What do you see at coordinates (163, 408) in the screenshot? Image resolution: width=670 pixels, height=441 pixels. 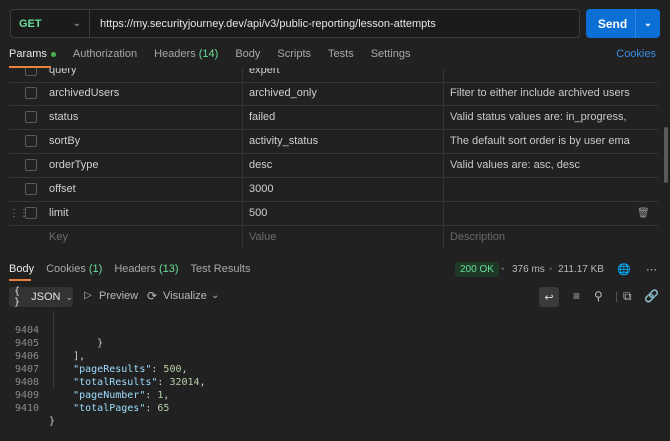 I see `json-value: 65` at bounding box center [163, 408].